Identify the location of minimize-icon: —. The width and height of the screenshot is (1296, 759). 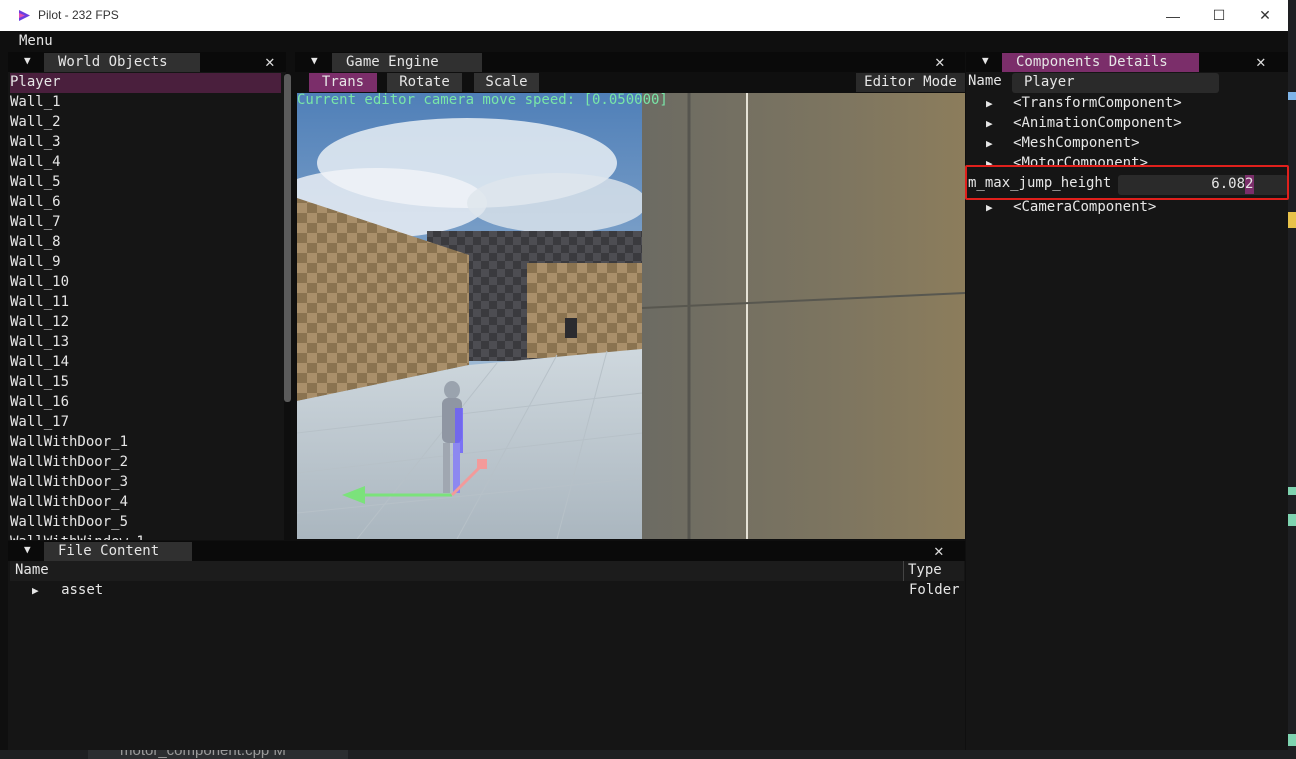
(1173, 15).